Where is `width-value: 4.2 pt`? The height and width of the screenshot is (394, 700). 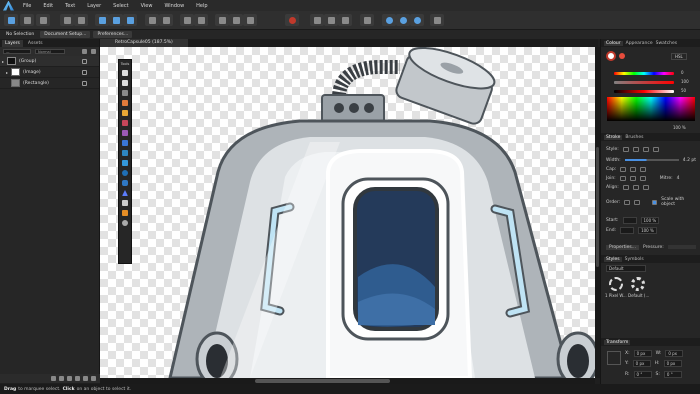 width-value: 4.2 pt is located at coordinates (689, 160).